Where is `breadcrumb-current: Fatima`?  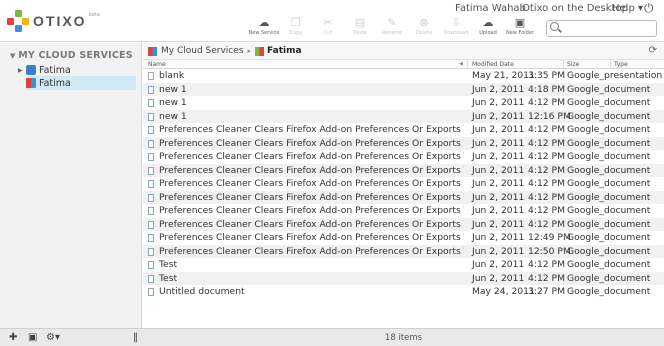 breadcrumb-current: Fatima is located at coordinates (284, 51).